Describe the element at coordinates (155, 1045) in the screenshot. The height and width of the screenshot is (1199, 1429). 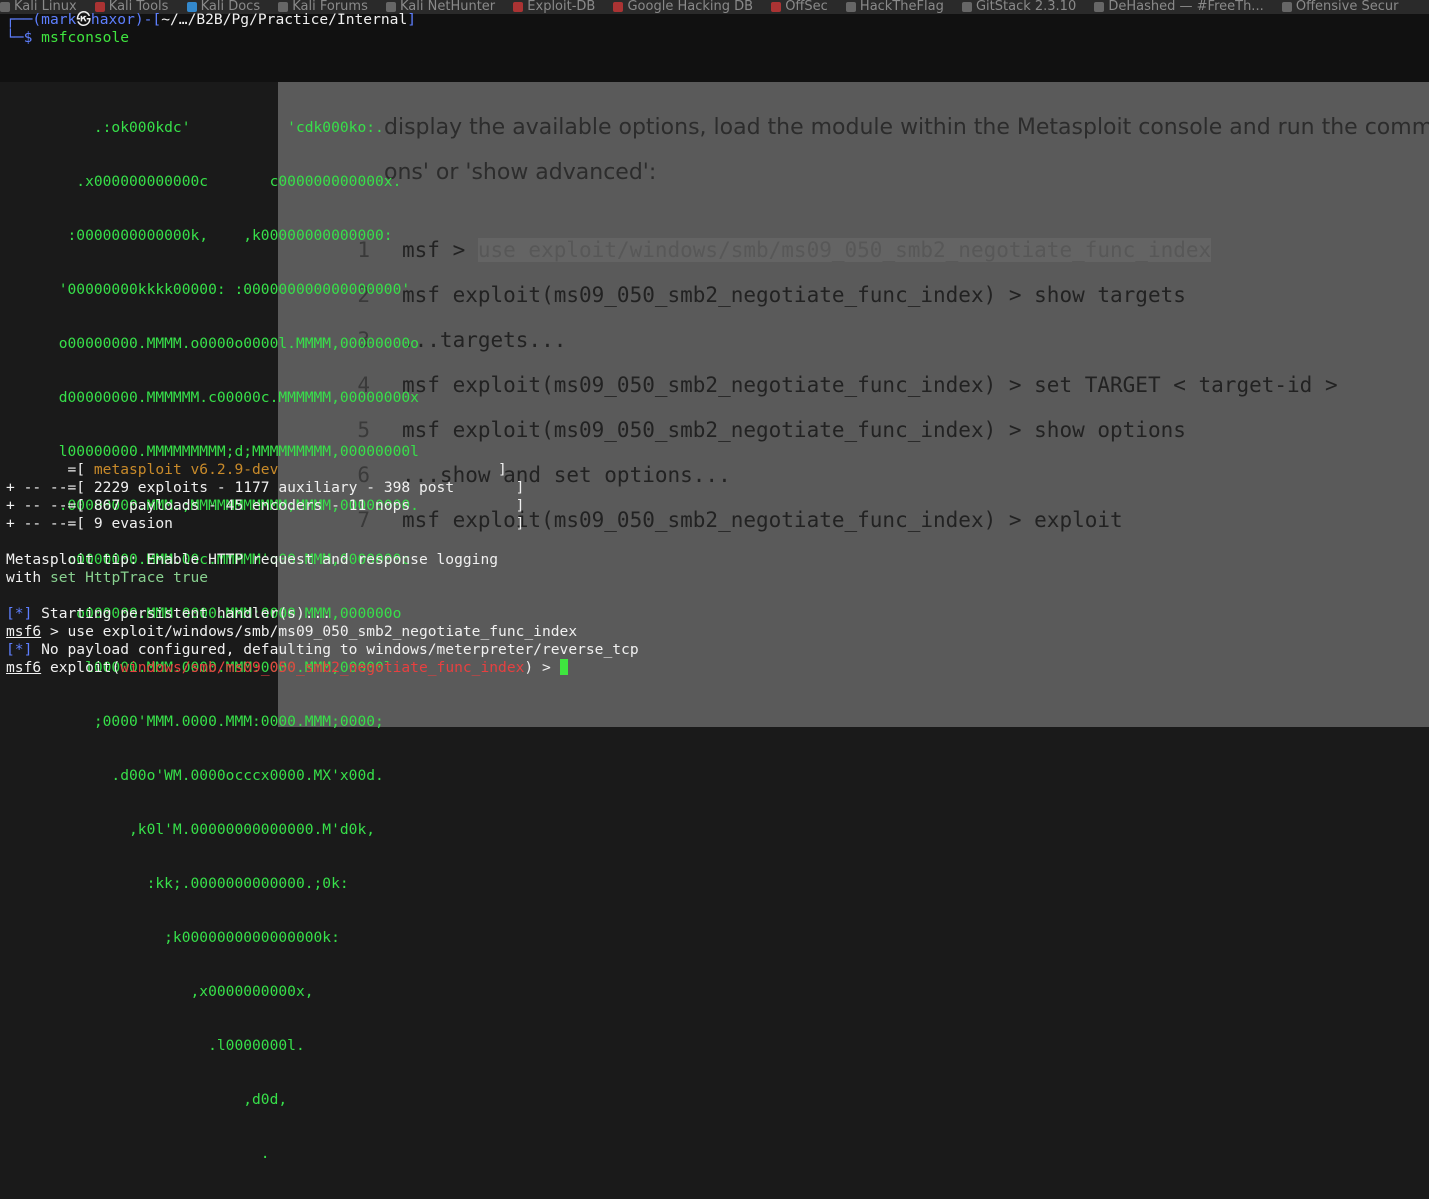
I see `banner-line: .l0000000l.` at that location.